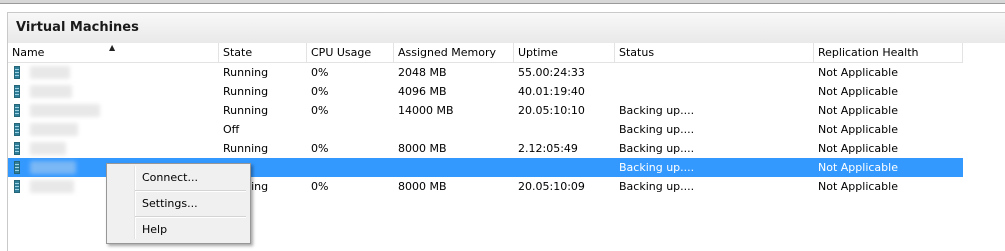 This screenshot has width=1005, height=251. Describe the element at coordinates (888, 52) in the screenshot. I see `column-header-replication-health: Replication Health` at that location.